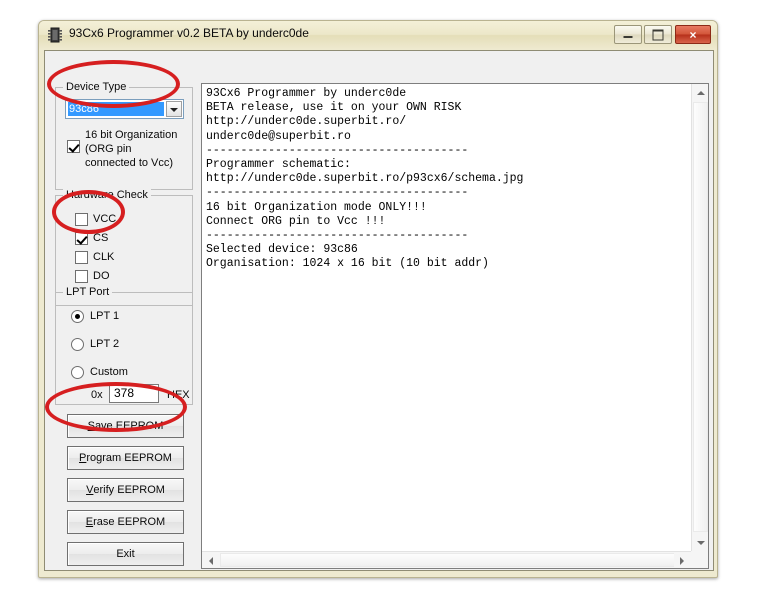  I want to click on custom-label: Custom, so click(109, 372).